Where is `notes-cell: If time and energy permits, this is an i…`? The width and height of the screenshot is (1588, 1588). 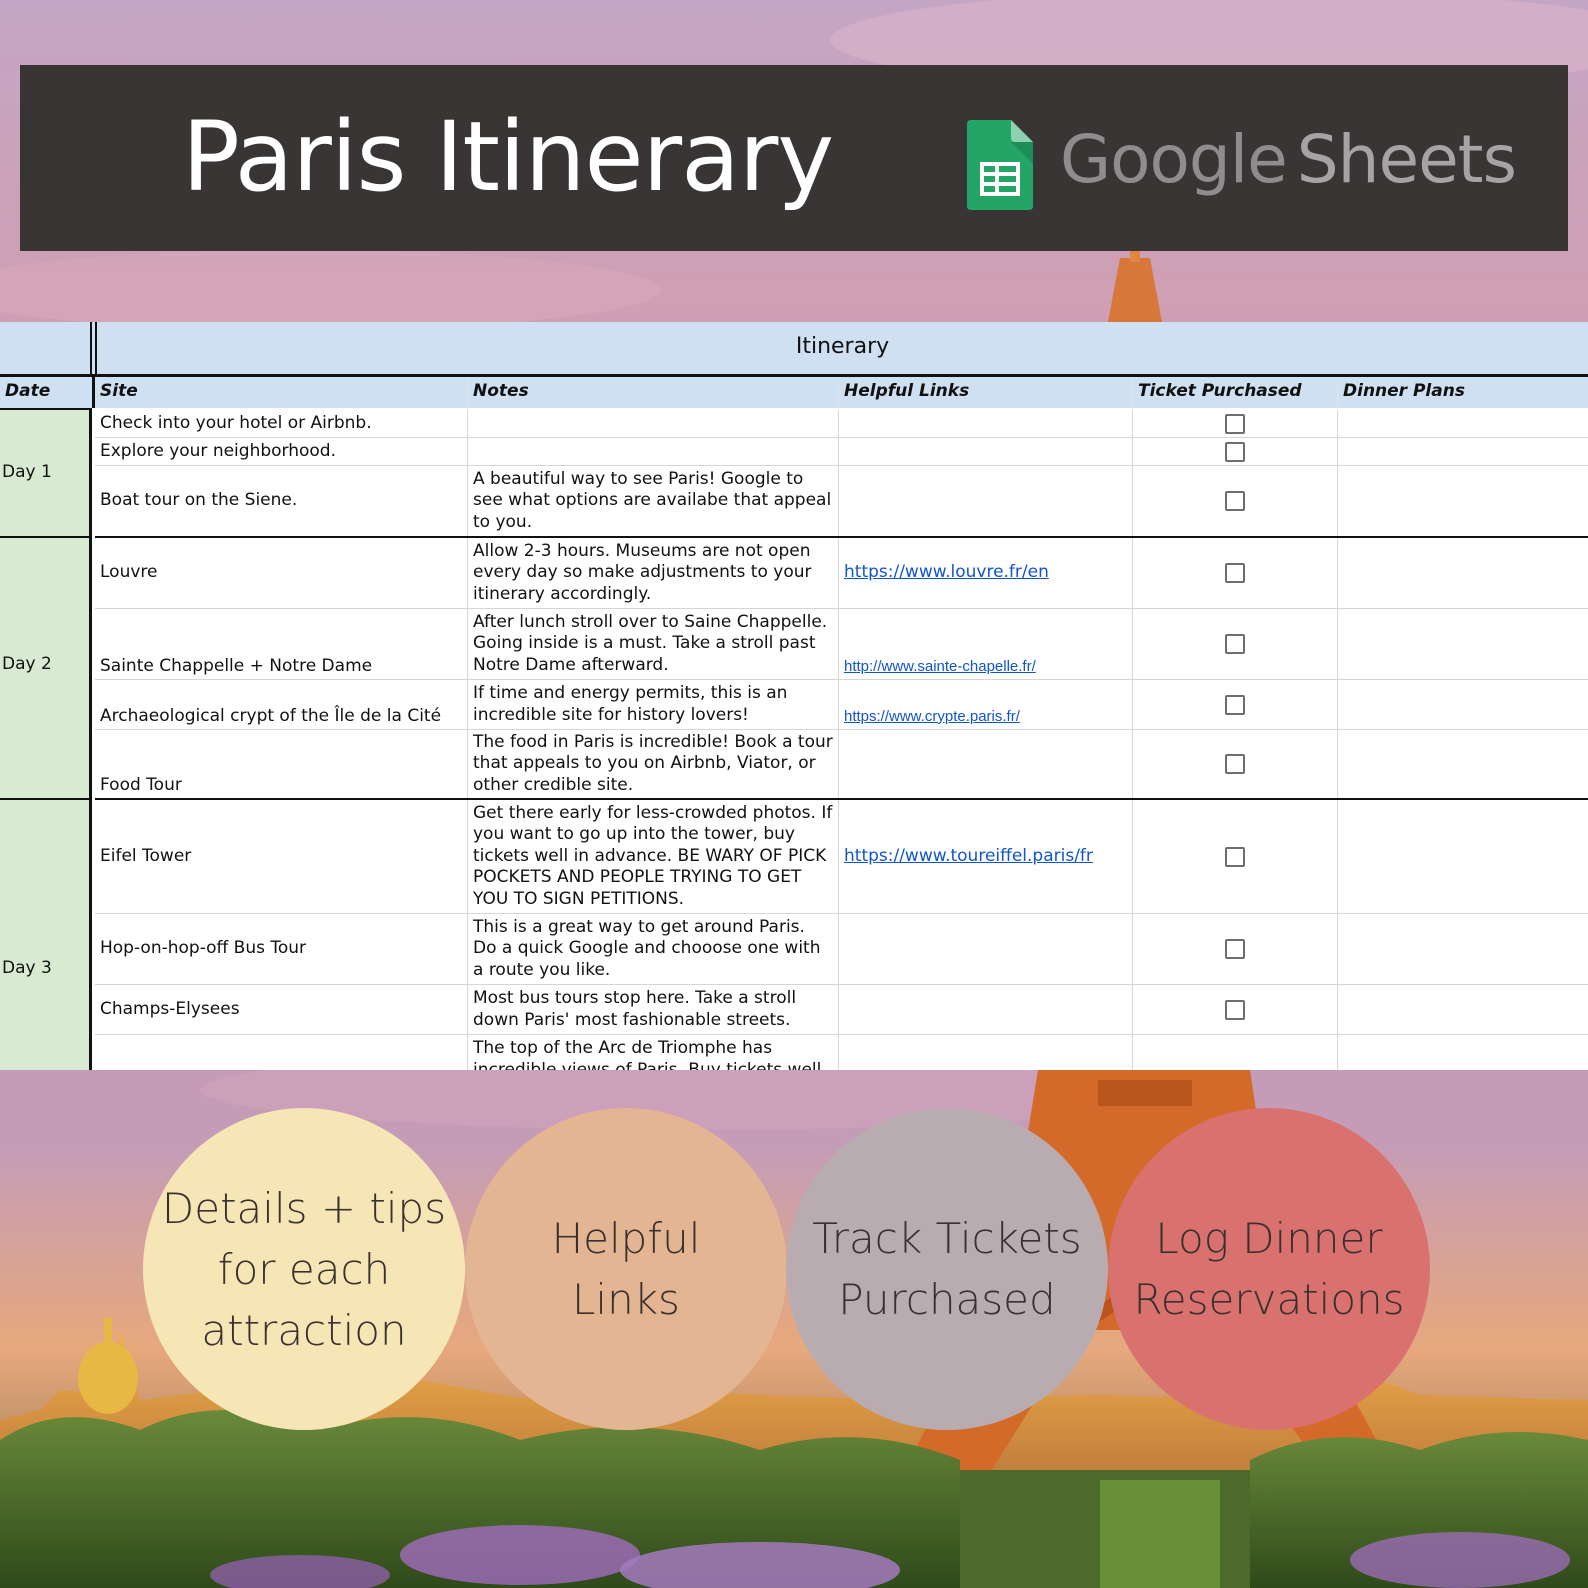
notes-cell: If time and energy permits, this is an i… is located at coordinates (653, 704).